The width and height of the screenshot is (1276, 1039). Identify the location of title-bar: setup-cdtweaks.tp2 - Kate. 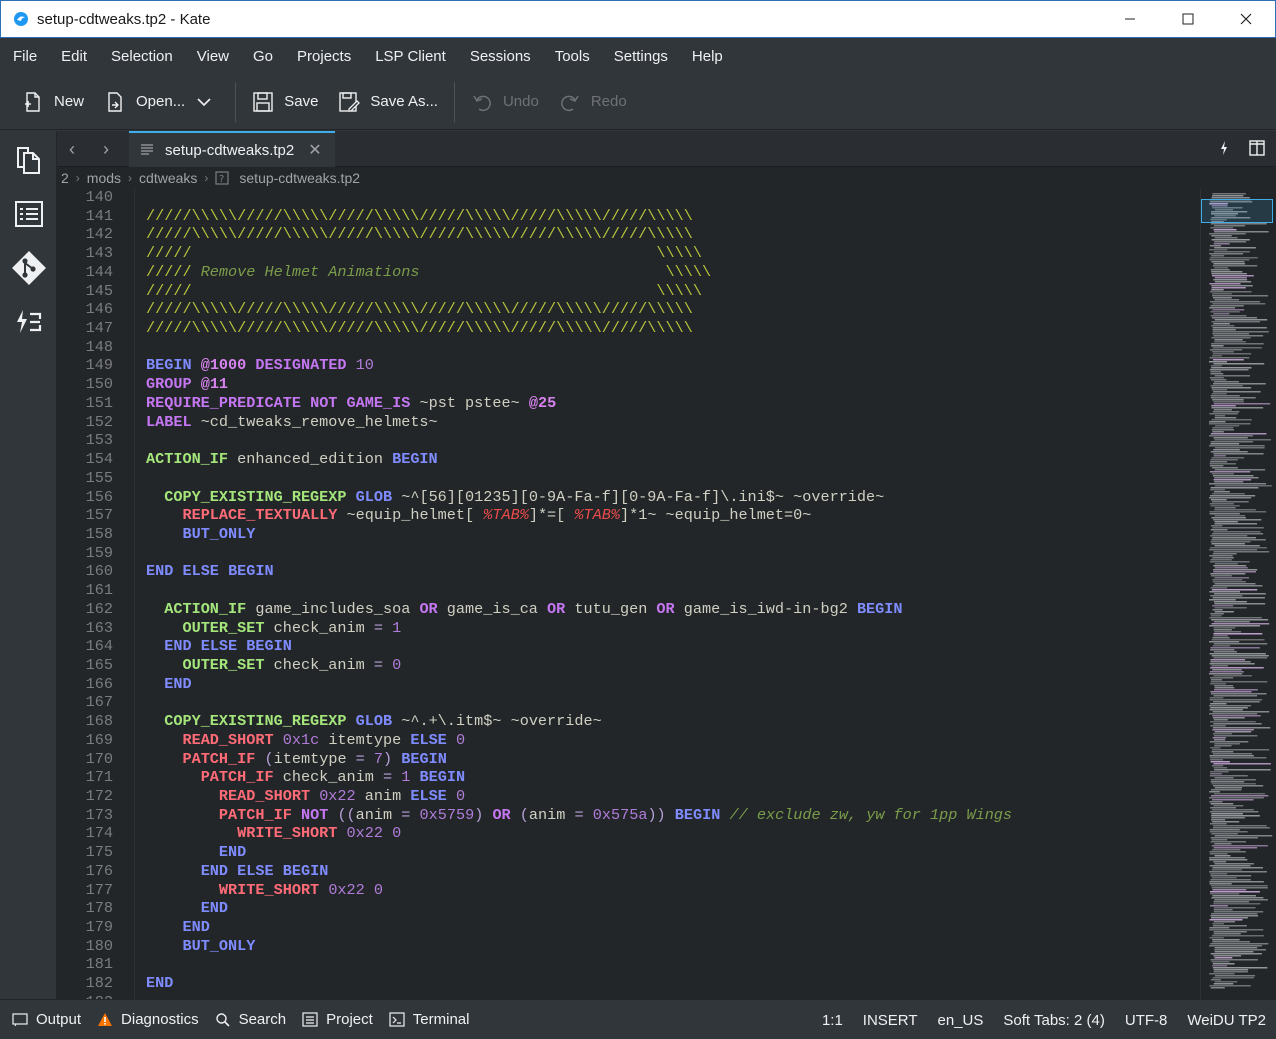
(638, 19).